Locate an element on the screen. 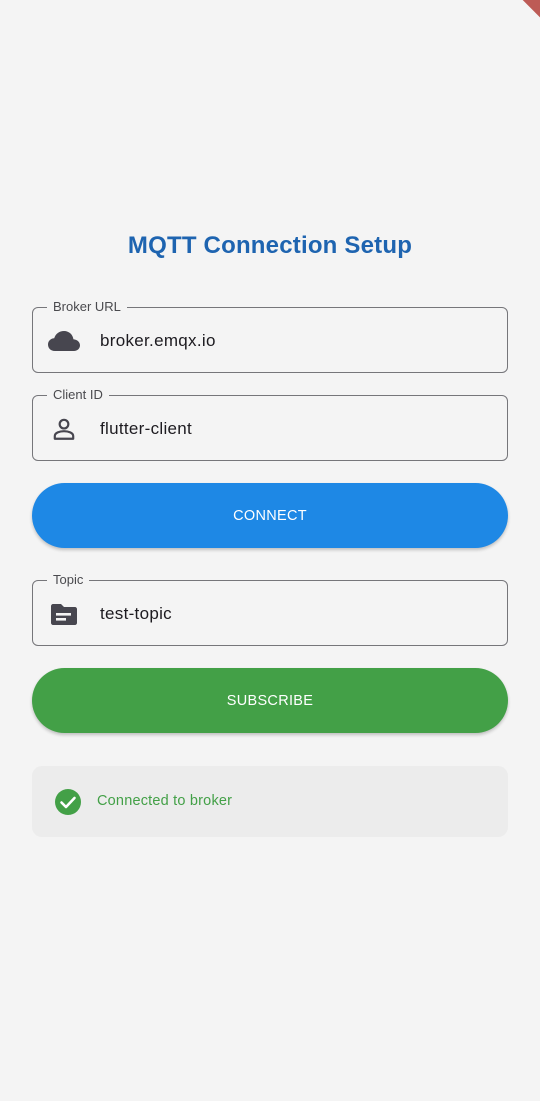 This screenshot has width=540, height=1101. broker-url-input: broker.emqx.io is located at coordinates (158, 341).